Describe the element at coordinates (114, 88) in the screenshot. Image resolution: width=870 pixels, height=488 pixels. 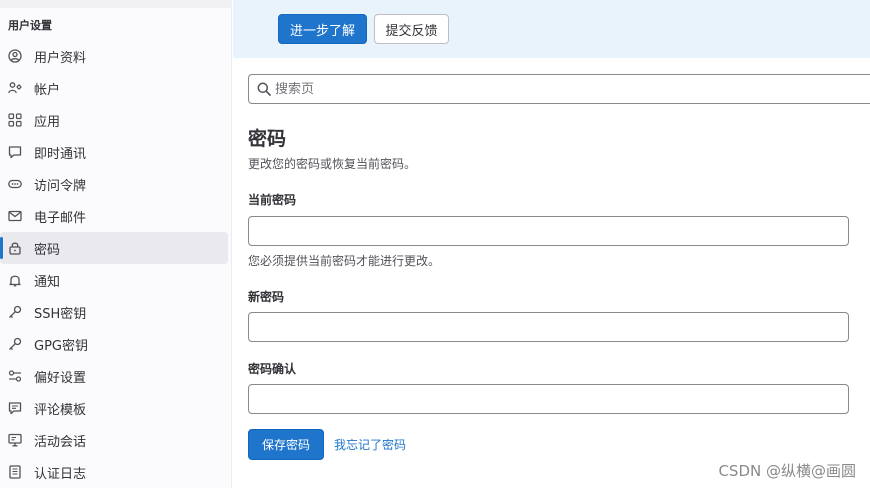
I see `sidebar-item-account: 帐户` at that location.